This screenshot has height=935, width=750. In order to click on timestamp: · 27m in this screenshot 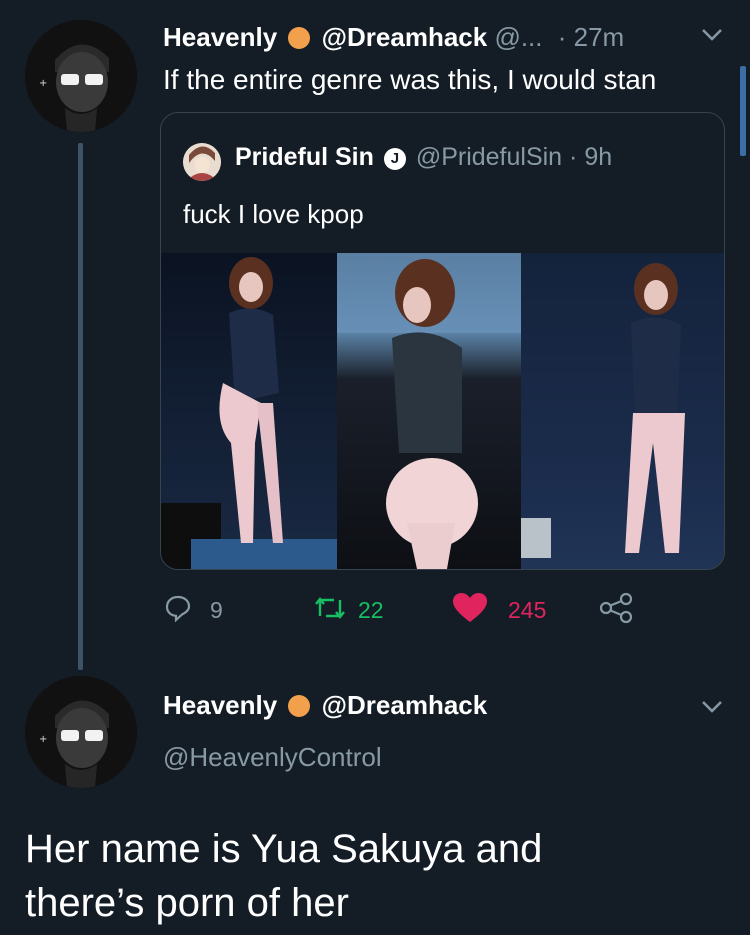, I will do `click(591, 37)`.